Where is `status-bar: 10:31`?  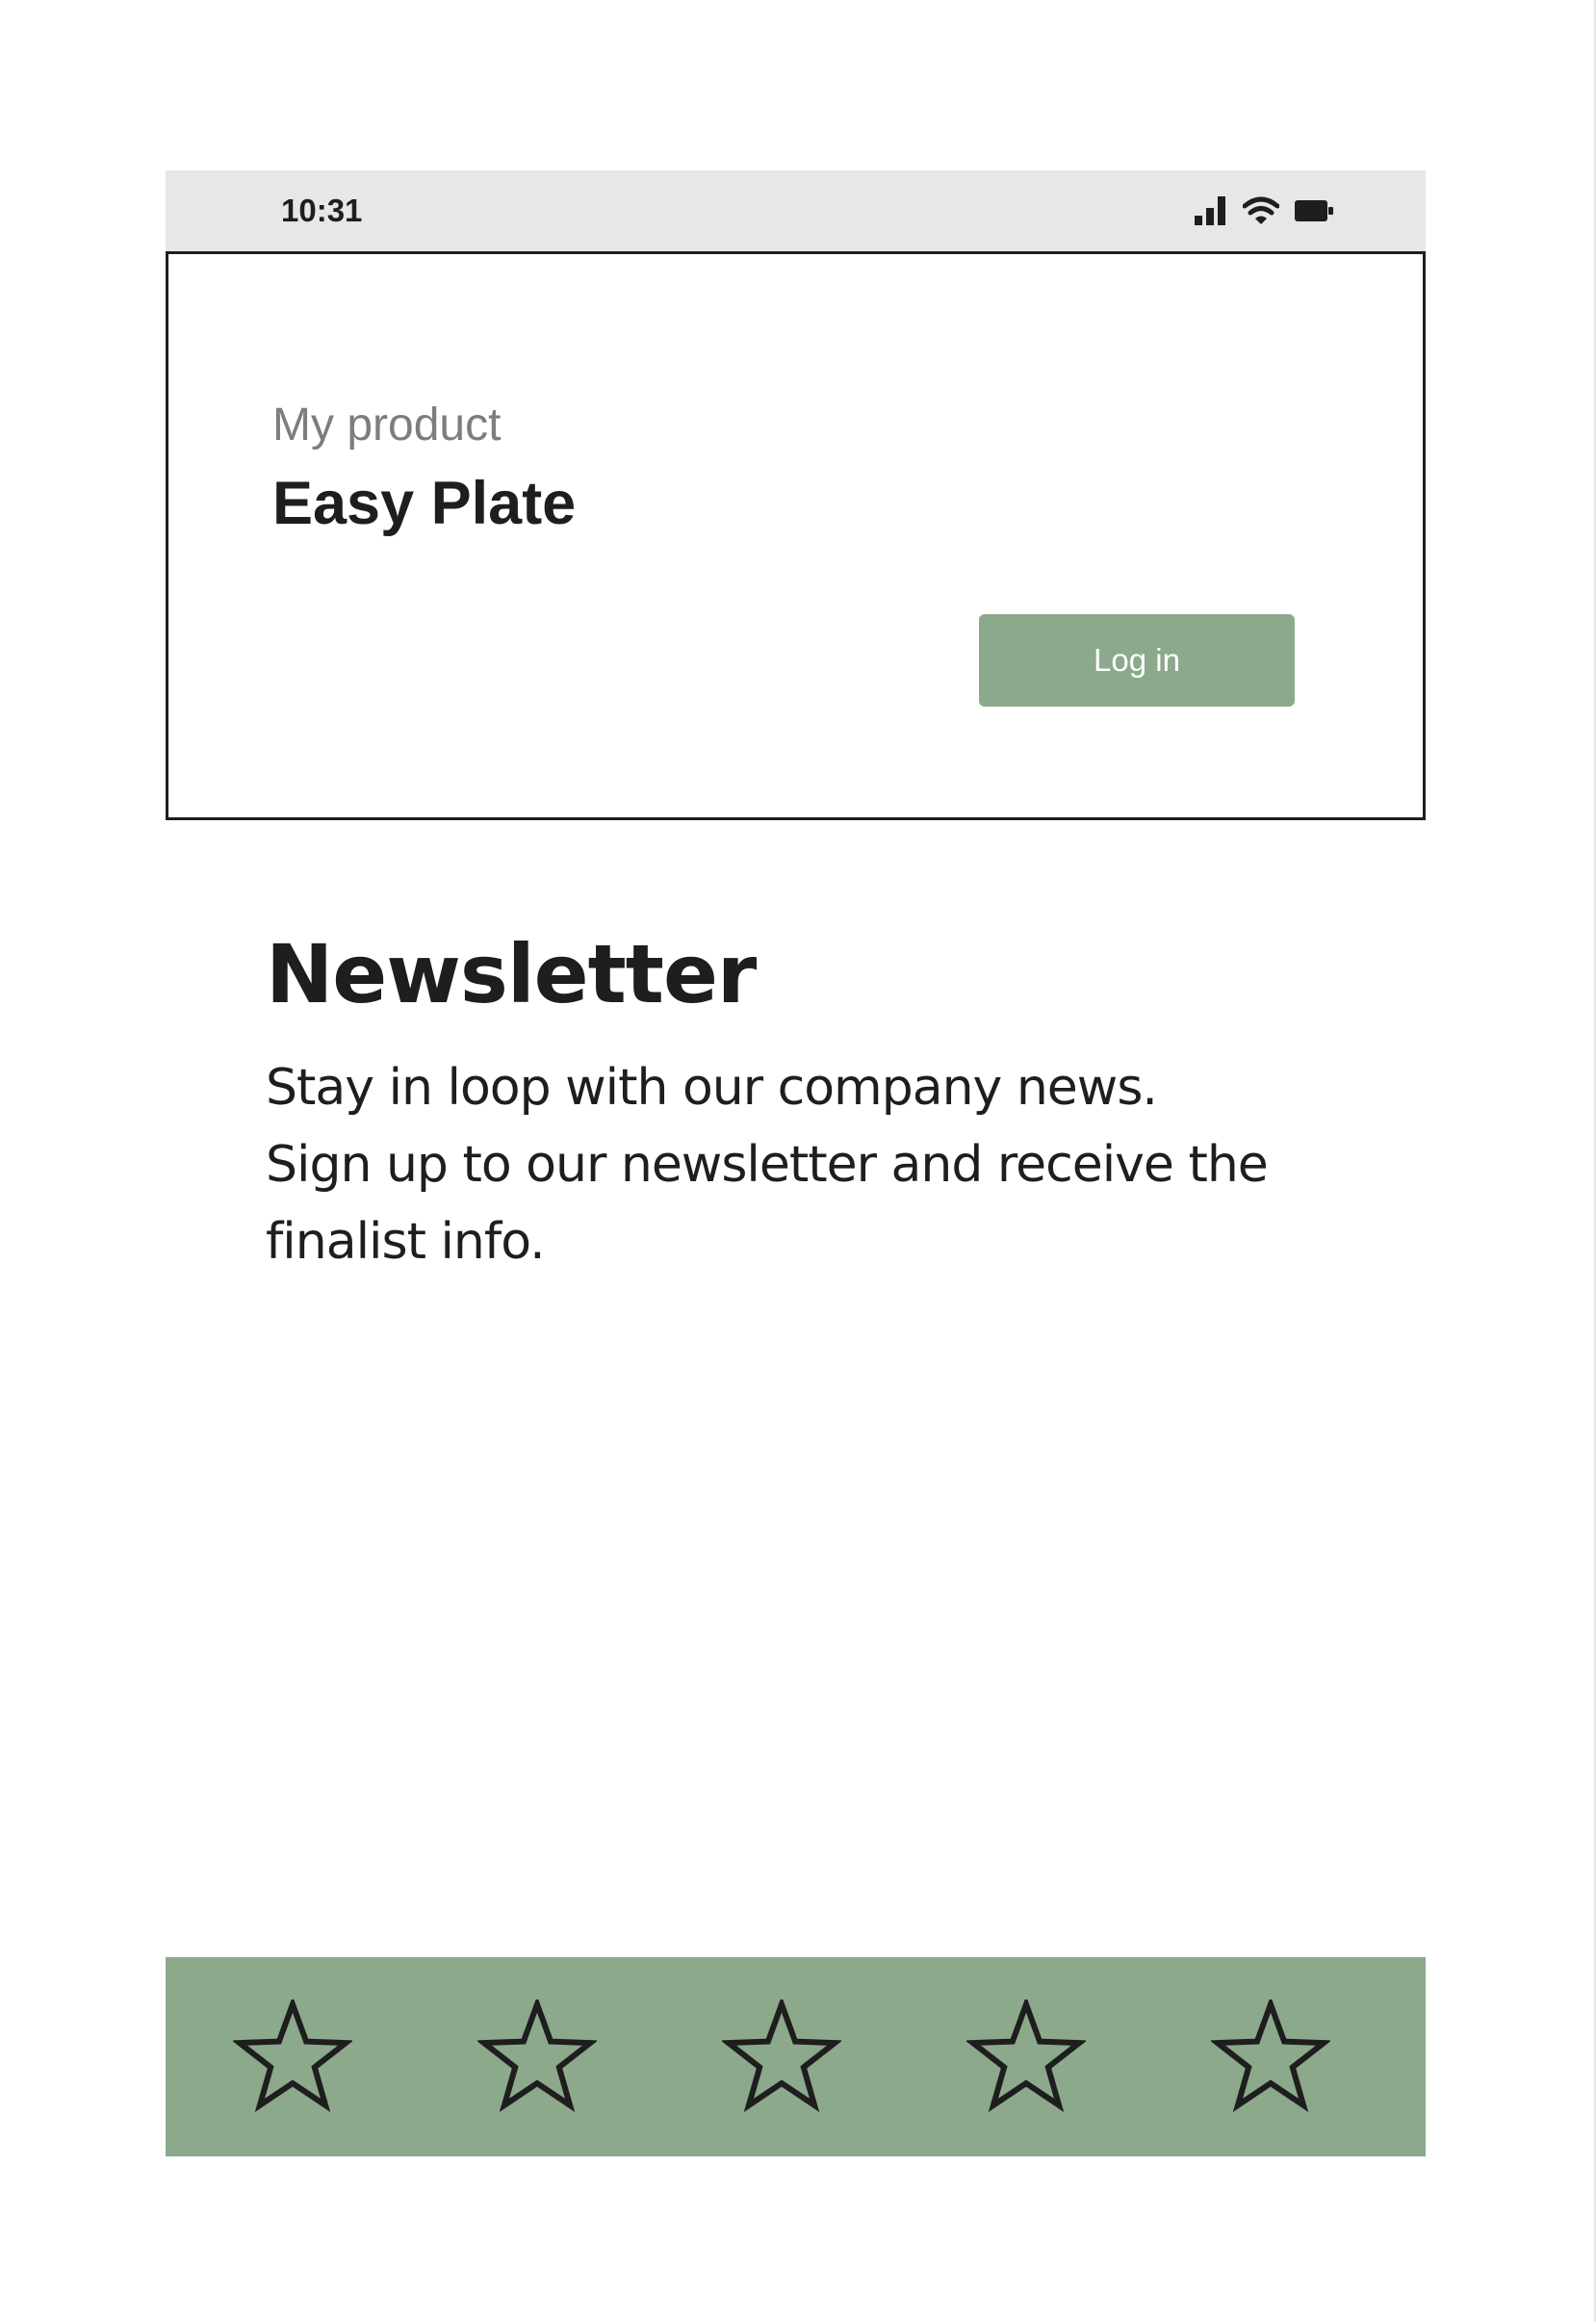 status-bar: 10:31 is located at coordinates (796, 211).